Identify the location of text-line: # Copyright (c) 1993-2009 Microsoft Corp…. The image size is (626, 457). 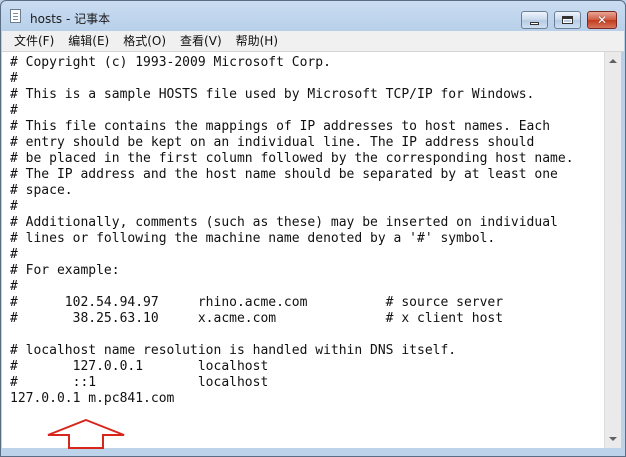
(170, 62).